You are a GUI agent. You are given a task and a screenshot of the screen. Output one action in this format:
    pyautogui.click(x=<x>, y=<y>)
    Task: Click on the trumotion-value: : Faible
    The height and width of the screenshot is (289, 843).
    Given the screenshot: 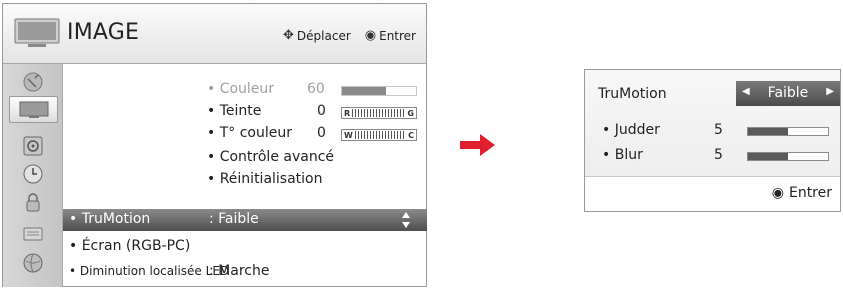 What is the action you would take?
    pyautogui.click(x=234, y=219)
    